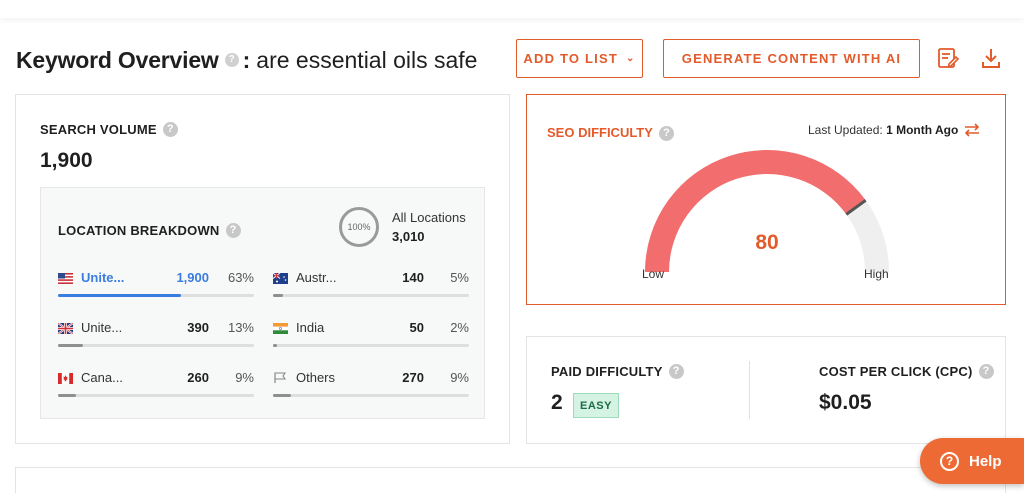 The height and width of the screenshot is (493, 1024). What do you see at coordinates (948, 58) in the screenshot?
I see `edit-notes-icon` at bounding box center [948, 58].